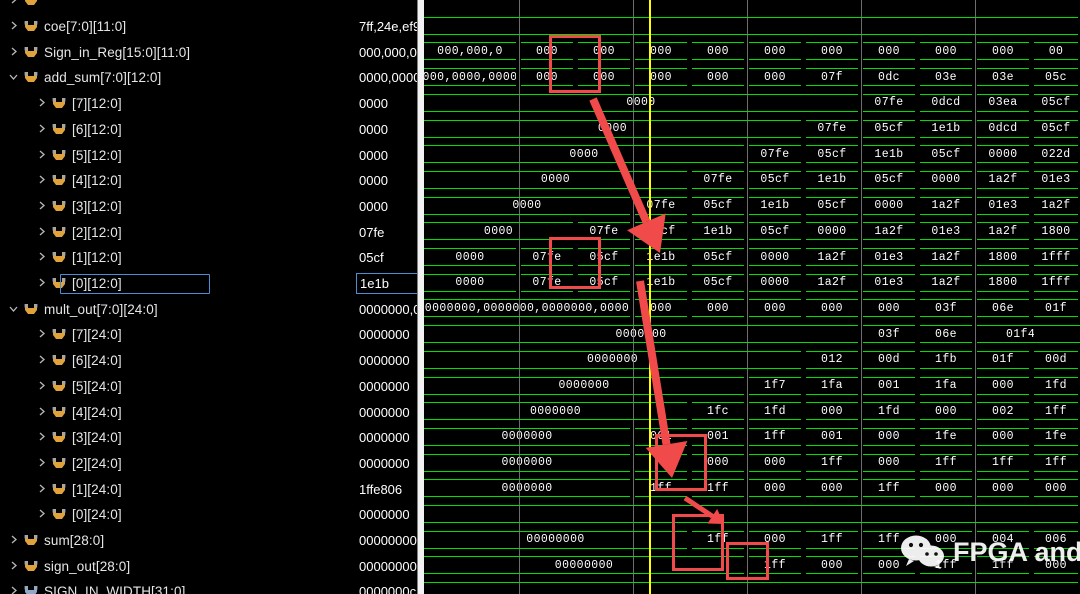 The height and width of the screenshot is (594, 1080). I want to click on bus-segment: 012, so click(832, 359).